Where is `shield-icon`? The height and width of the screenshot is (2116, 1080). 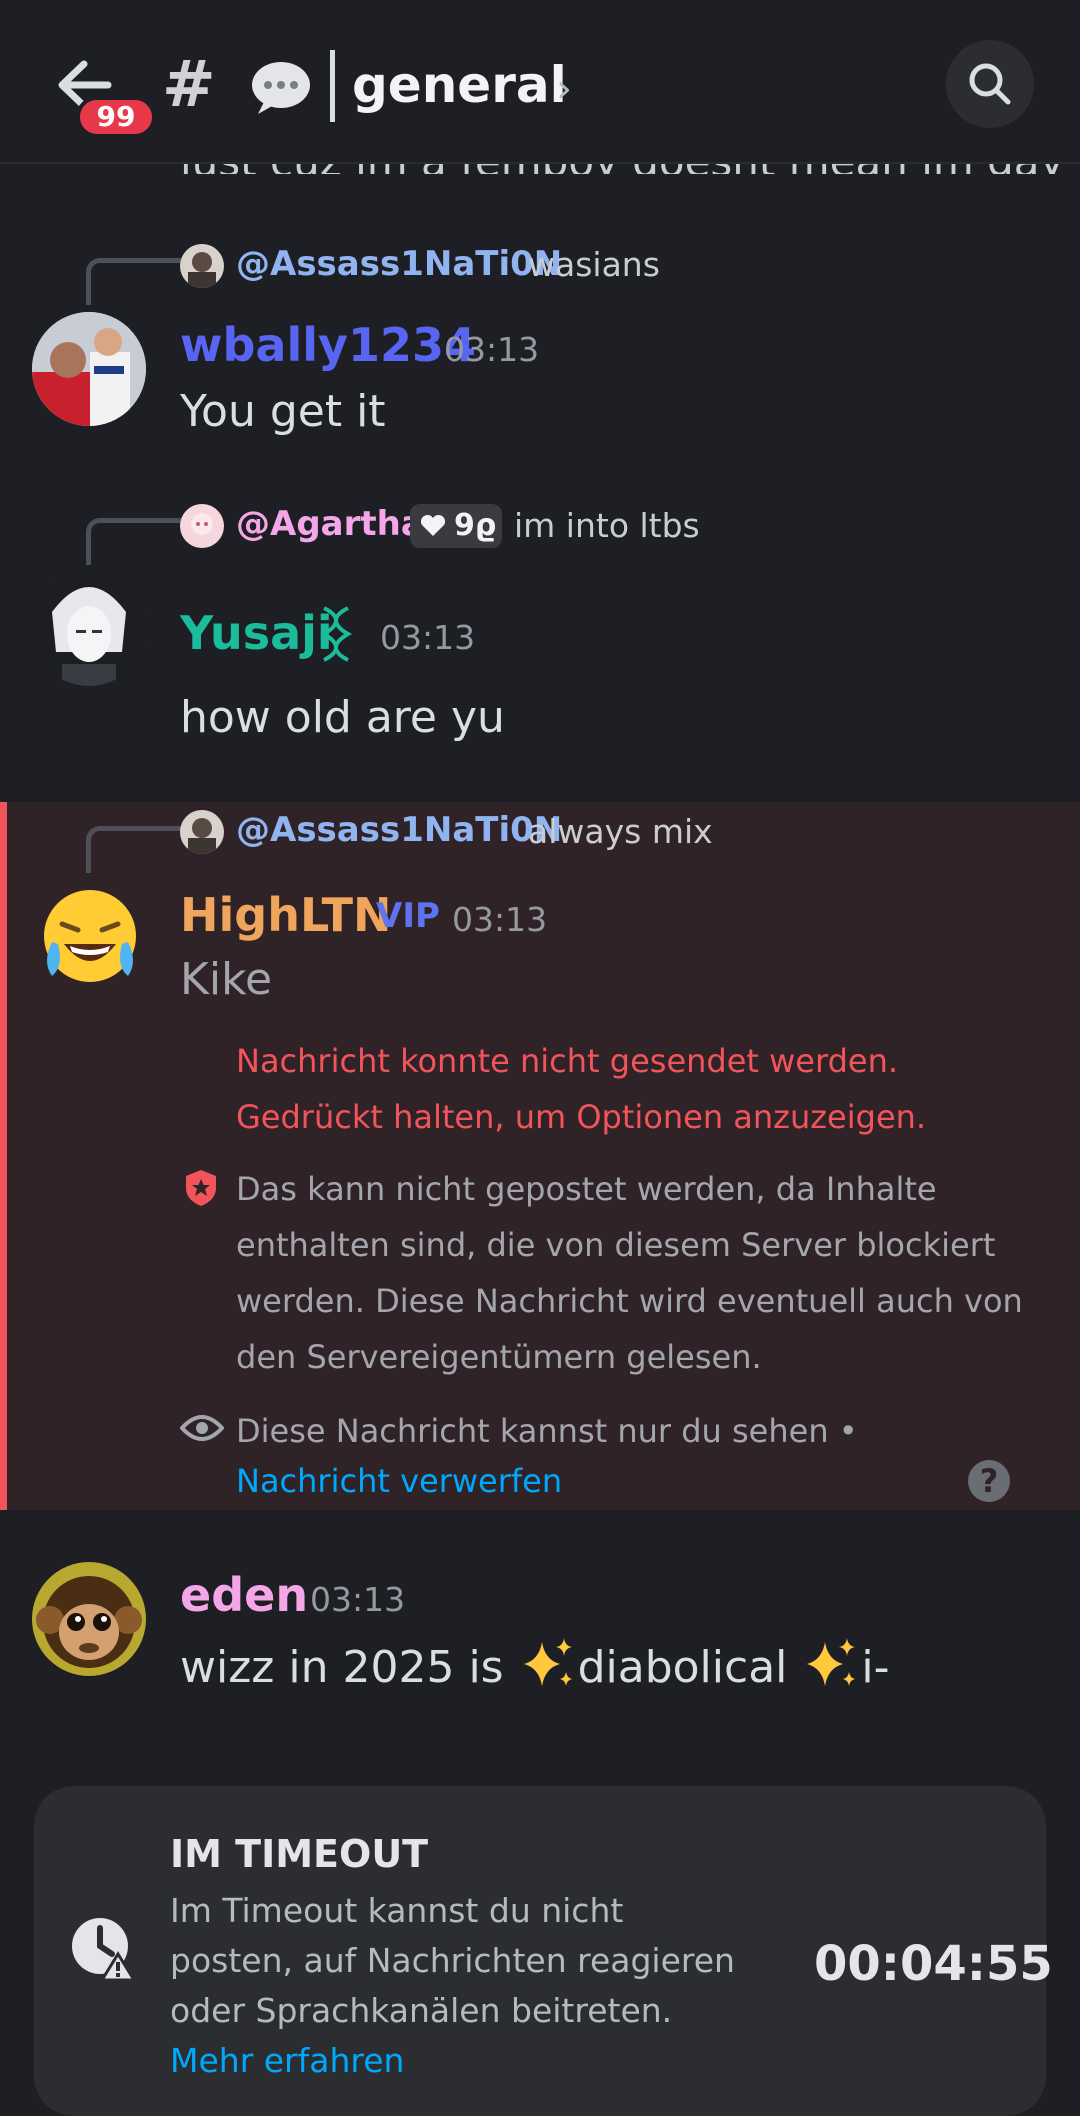
shield-icon is located at coordinates (201, 1188).